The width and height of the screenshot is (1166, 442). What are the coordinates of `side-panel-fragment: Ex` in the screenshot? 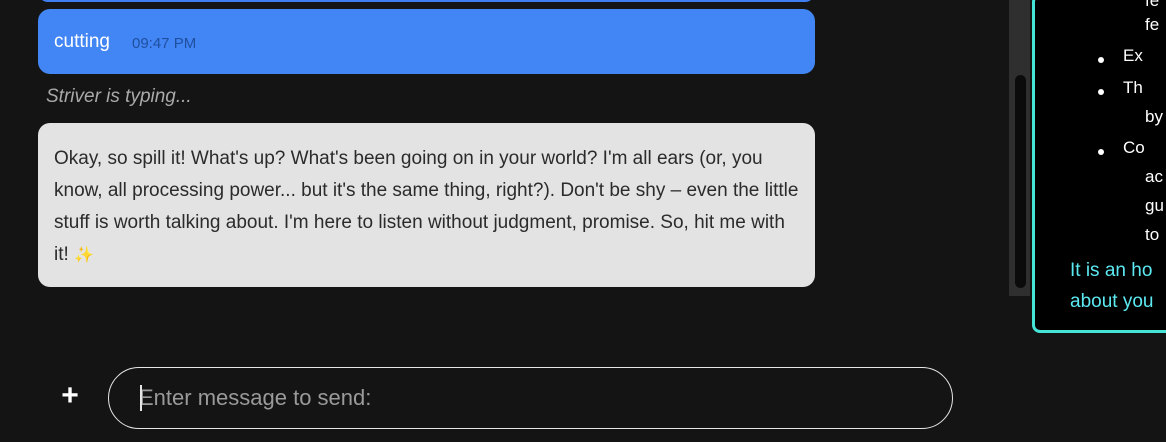 It's located at (1133, 55).